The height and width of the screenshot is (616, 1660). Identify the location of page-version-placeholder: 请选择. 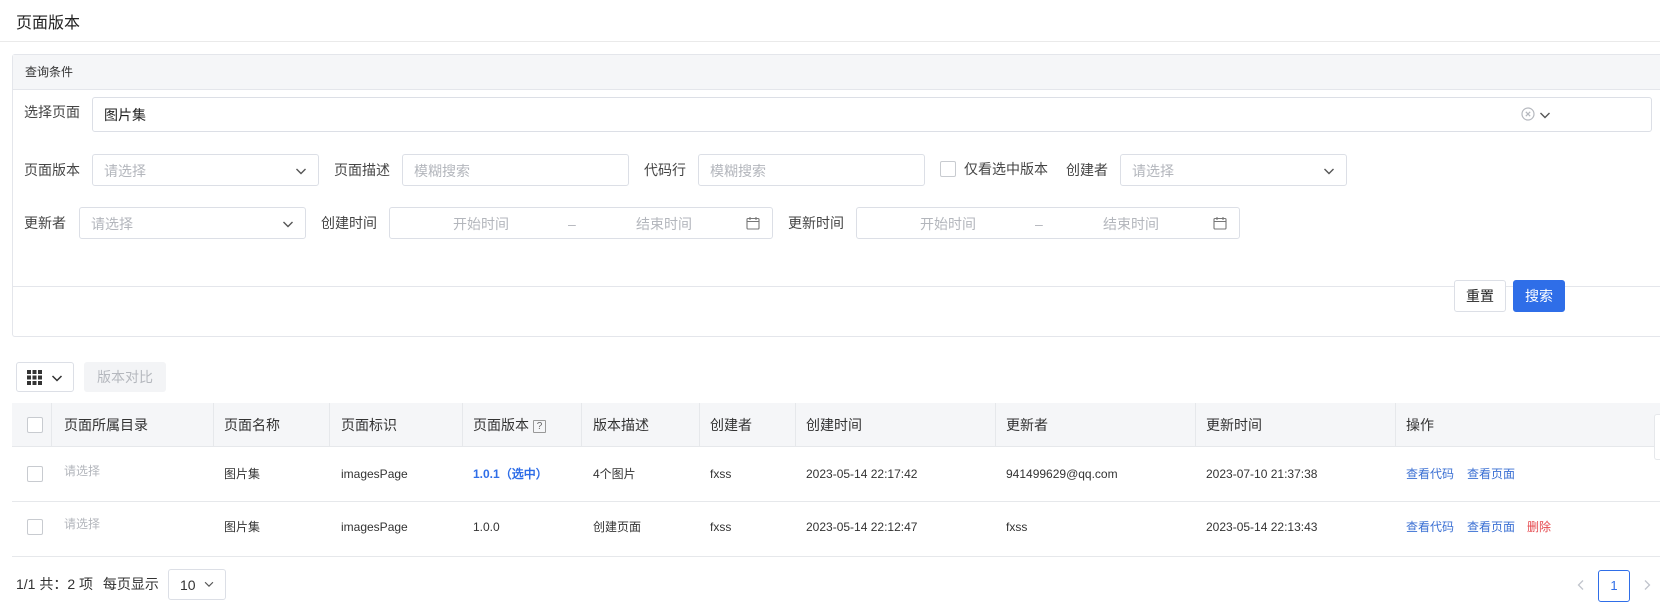
(125, 171).